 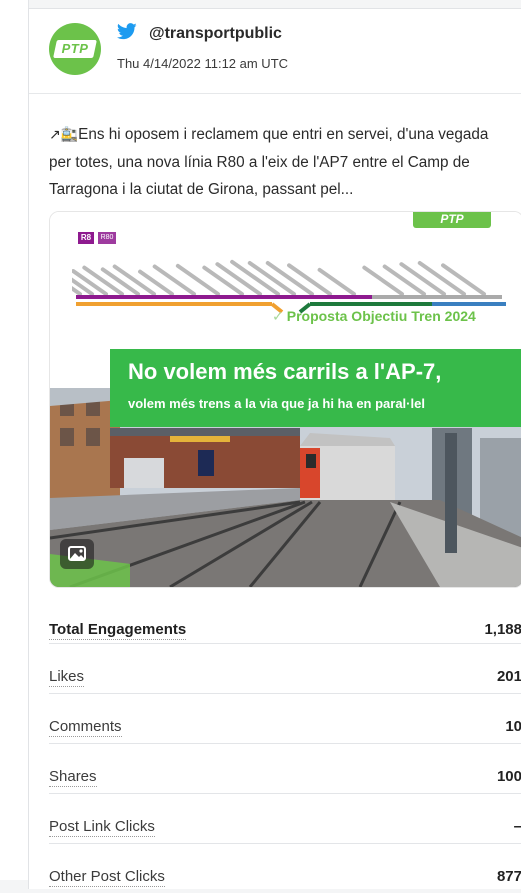 What do you see at coordinates (14, 440) in the screenshot?
I see `left-rail` at bounding box center [14, 440].